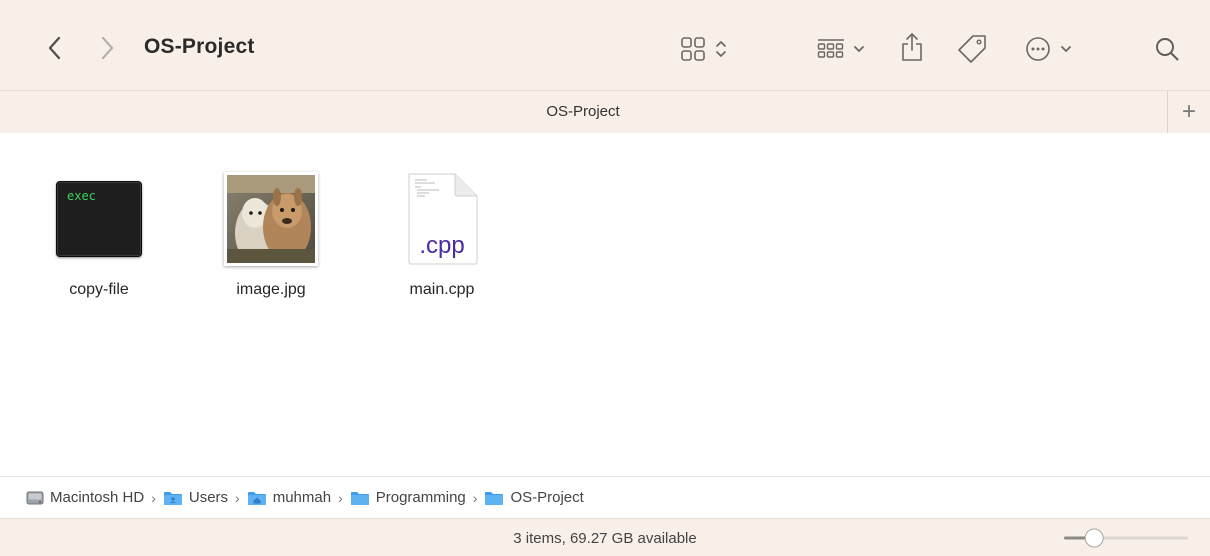  Describe the element at coordinates (289, 497) in the screenshot. I see `path-item-muhmah: muhmah` at that location.